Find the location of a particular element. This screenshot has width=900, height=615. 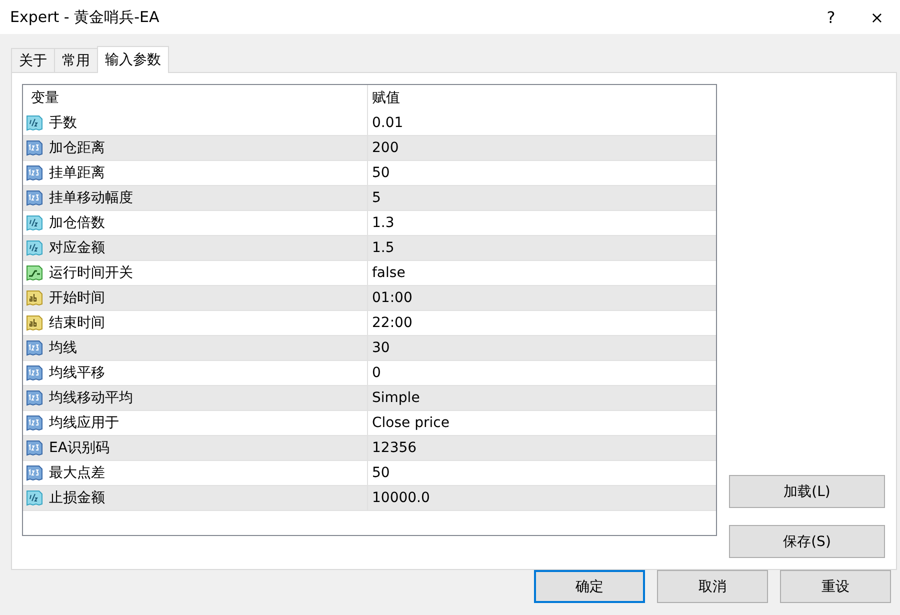

variable-name: 挂单距离 is located at coordinates (77, 173).